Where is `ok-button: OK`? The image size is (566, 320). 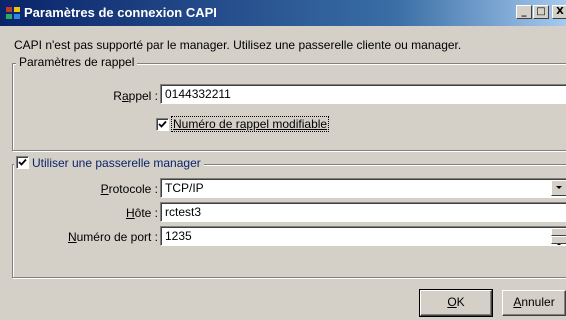
ok-button: OK is located at coordinates (456, 303).